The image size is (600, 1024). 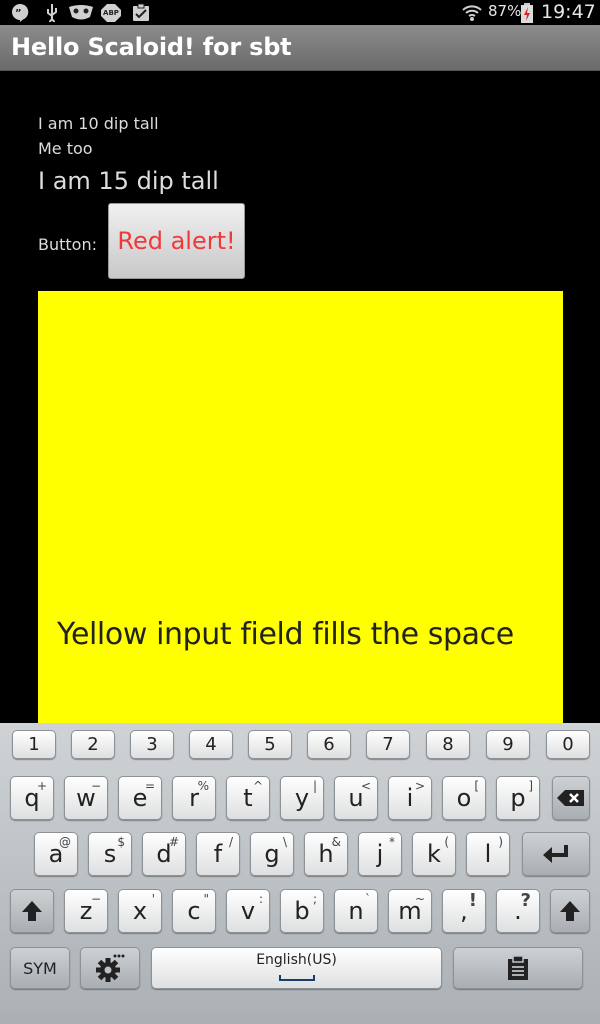 I want to click on key-h: h &, so click(x=326, y=854).